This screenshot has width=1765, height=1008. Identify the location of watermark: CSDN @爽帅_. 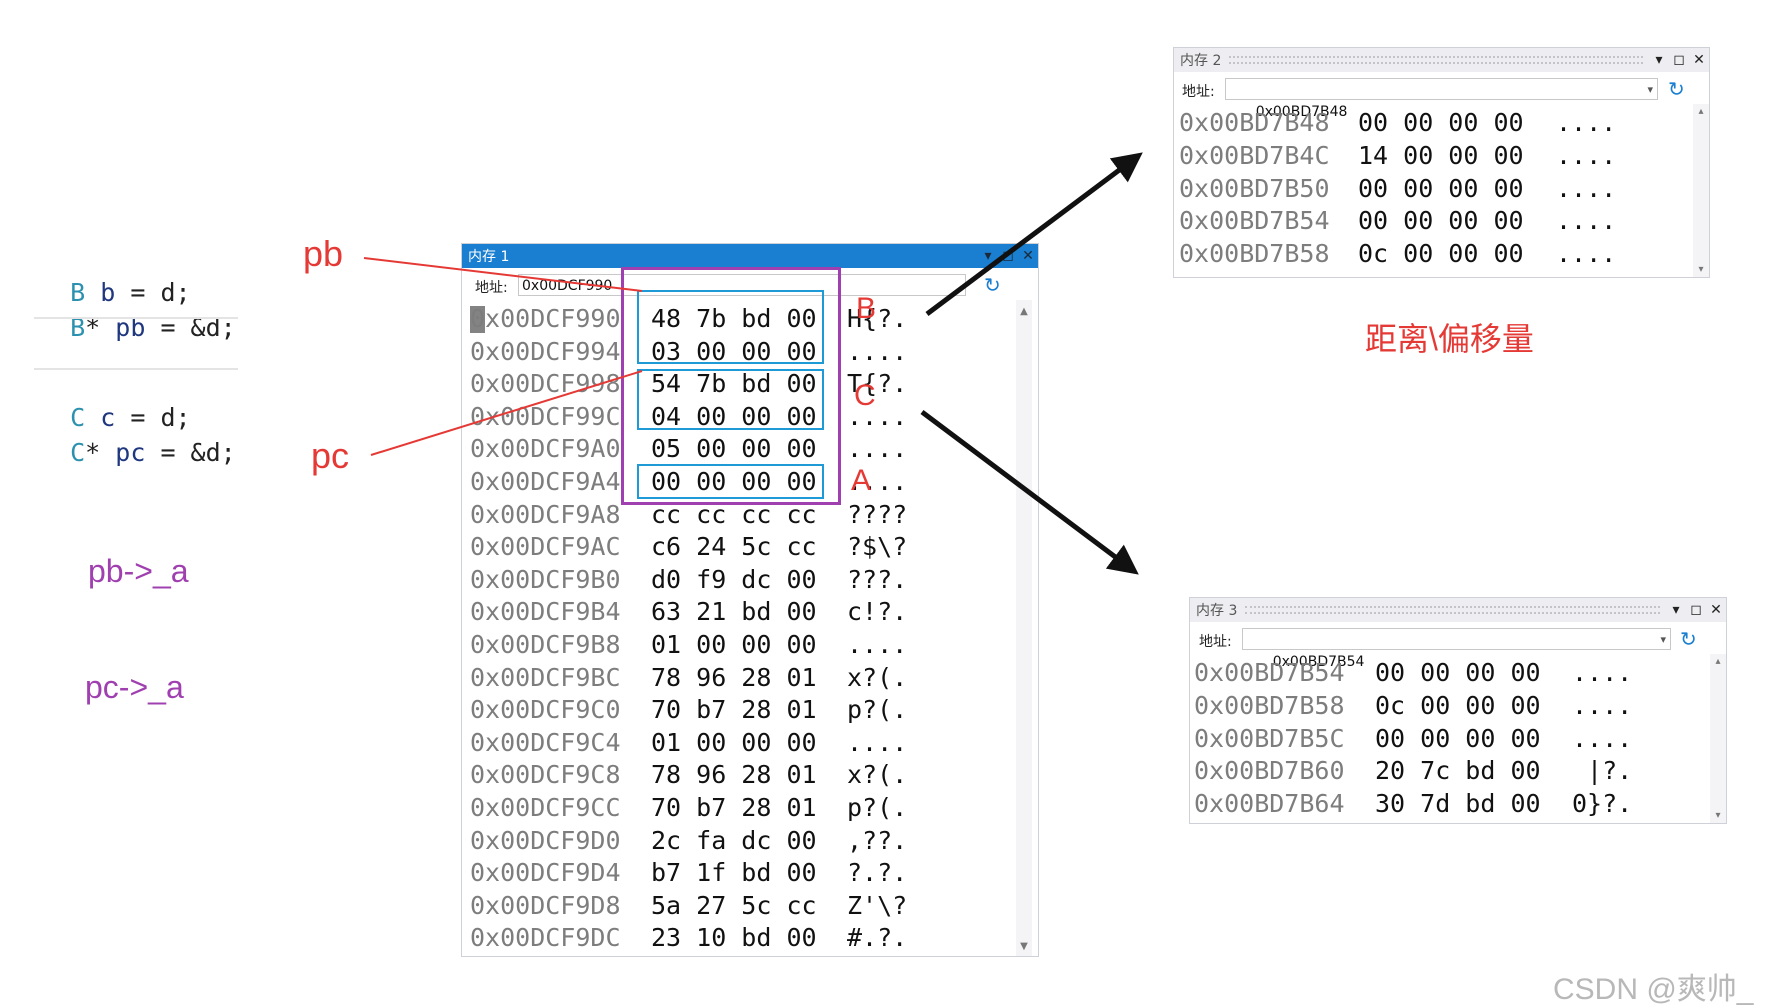
(1653, 989).